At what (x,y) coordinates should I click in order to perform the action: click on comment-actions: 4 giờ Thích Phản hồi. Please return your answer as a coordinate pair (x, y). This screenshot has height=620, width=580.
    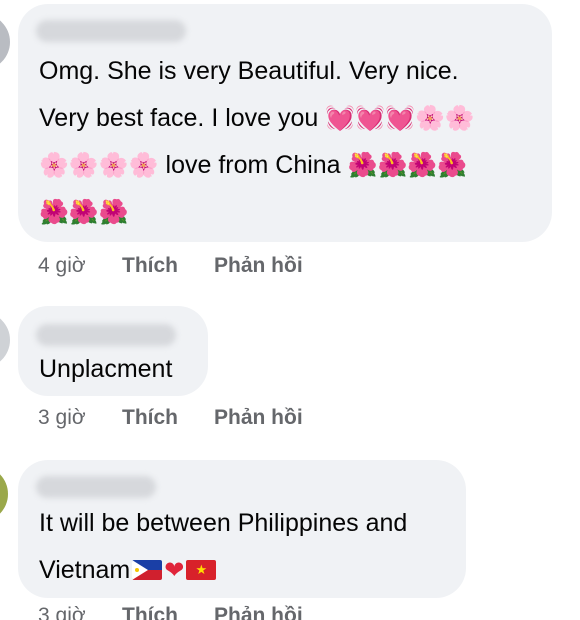
    Looking at the image, I should click on (170, 266).